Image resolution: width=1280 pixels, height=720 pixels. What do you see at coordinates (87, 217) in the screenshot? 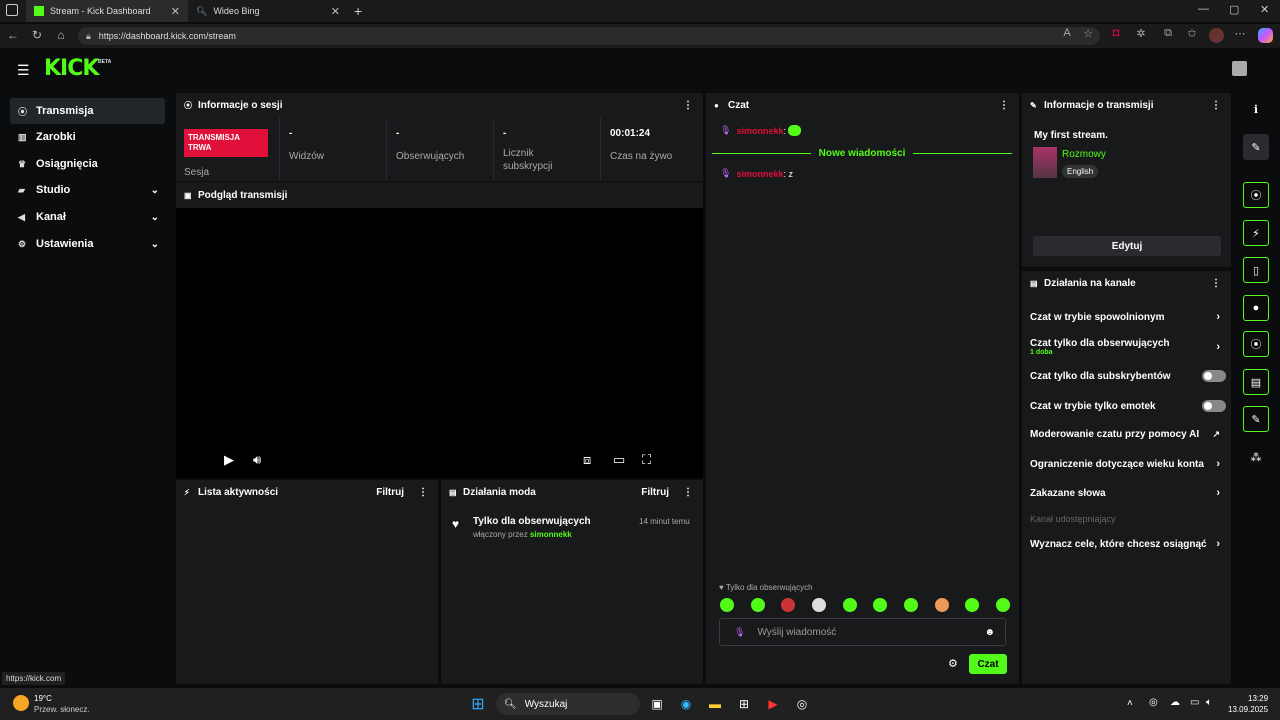
I see `sidebar-item-kanal: ◀ Kanał ⌄` at bounding box center [87, 217].